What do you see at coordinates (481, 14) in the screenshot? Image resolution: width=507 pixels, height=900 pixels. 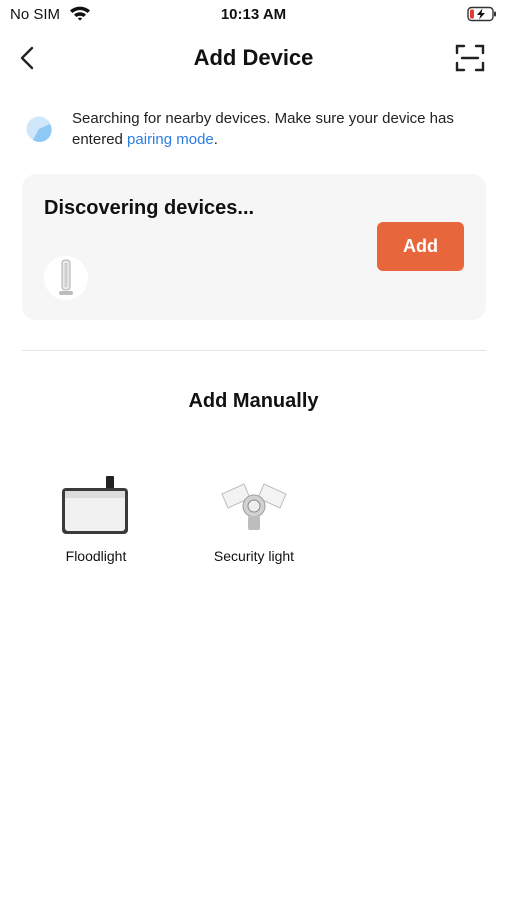 I see `battery-charging-icon` at bounding box center [481, 14].